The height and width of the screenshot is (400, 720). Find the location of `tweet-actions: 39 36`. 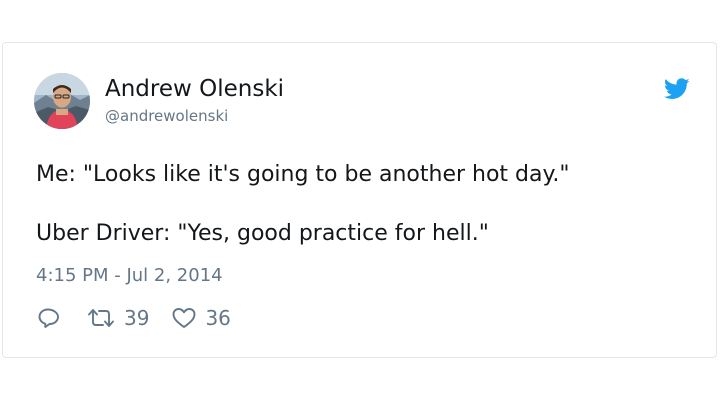

tweet-actions: 39 36 is located at coordinates (133, 318).